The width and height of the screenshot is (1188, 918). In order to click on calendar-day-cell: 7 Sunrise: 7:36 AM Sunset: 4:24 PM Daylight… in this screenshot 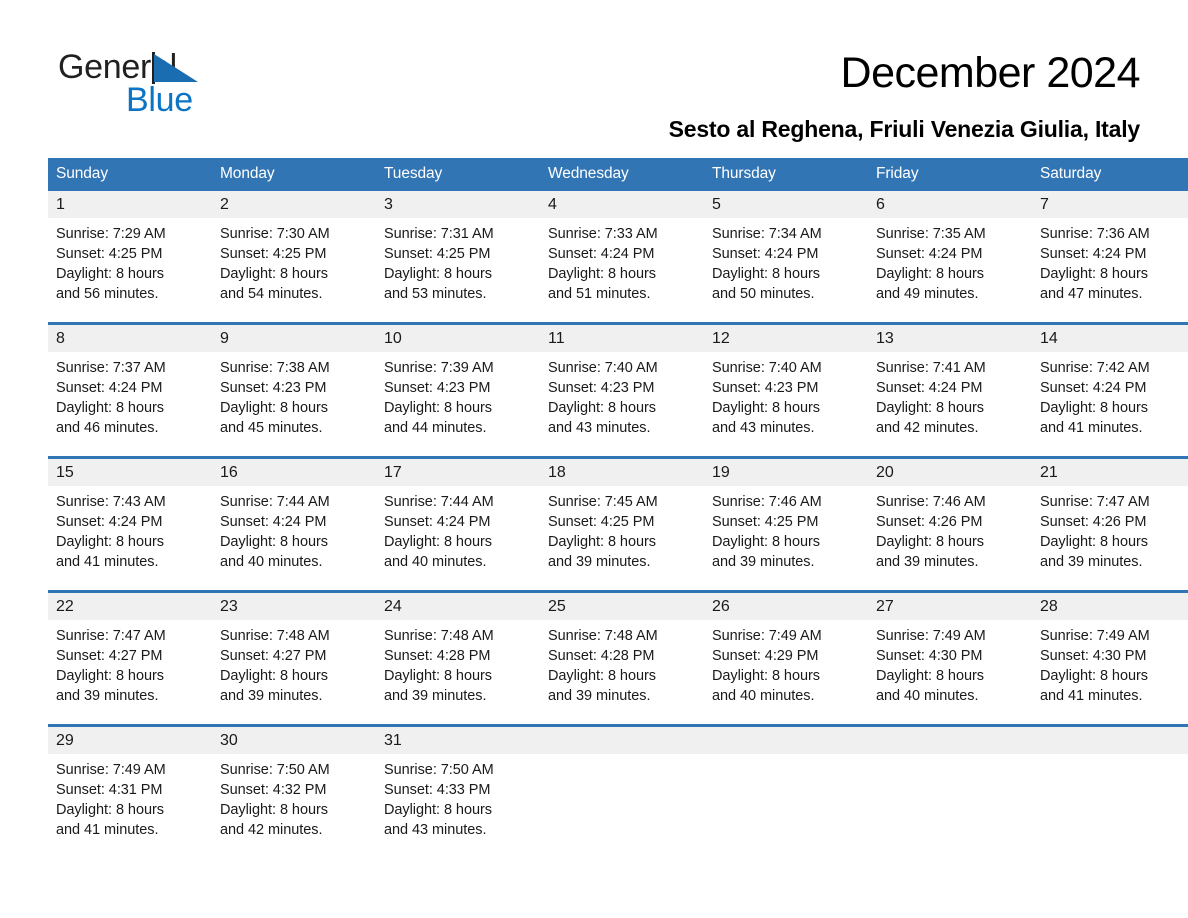, I will do `click(1110, 257)`.